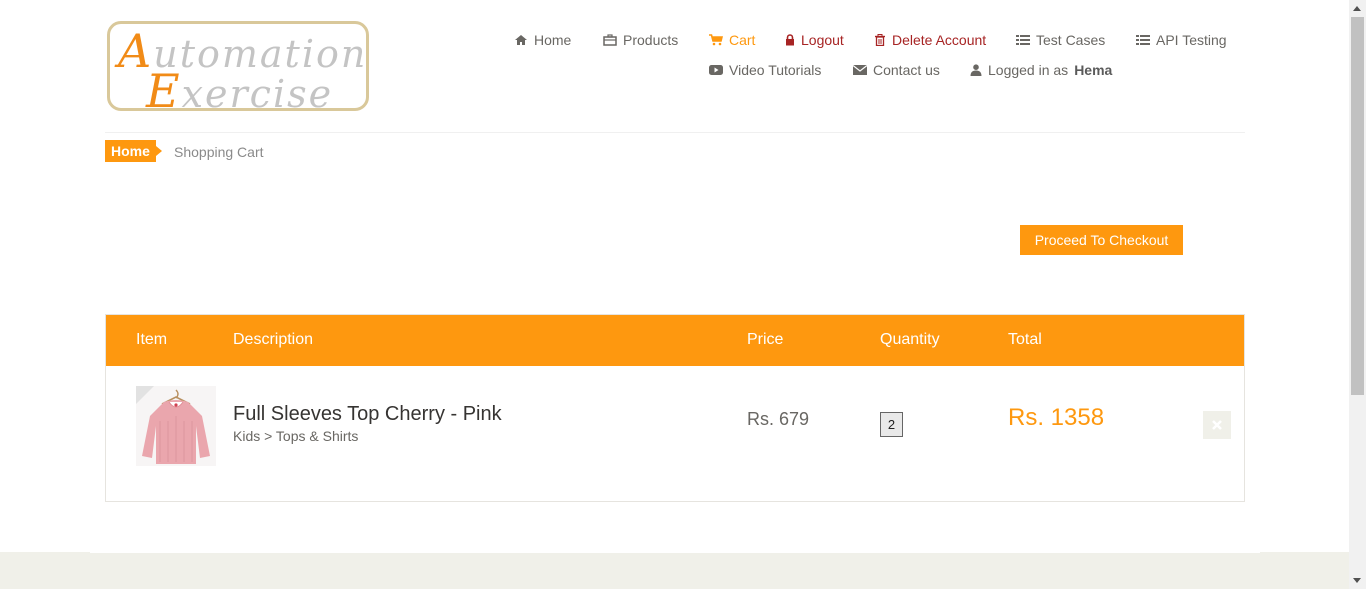  Describe the element at coordinates (219, 152) in the screenshot. I see `breadcrumb-current: Shopping Cart` at that location.